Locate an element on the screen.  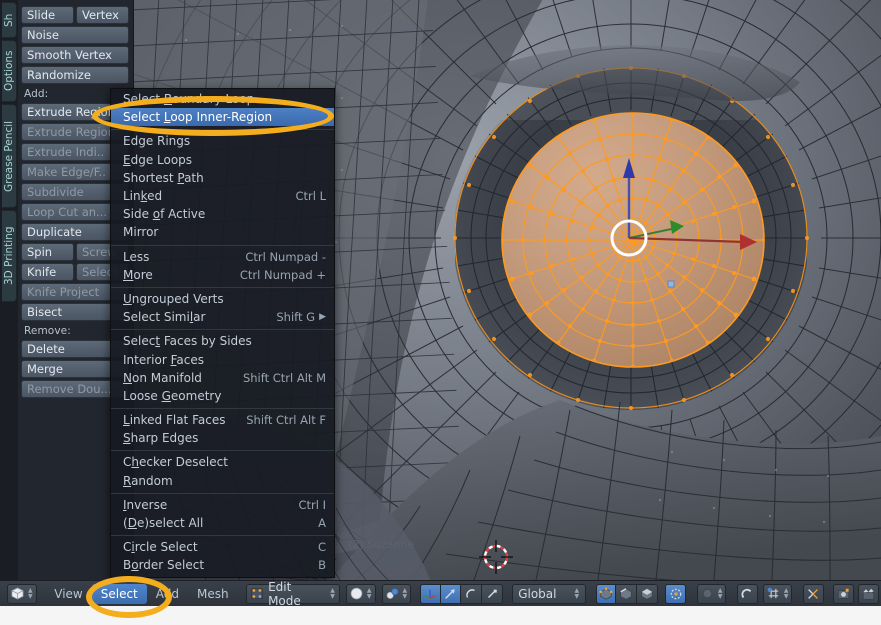
pivot-spinner: ▲ ▼ is located at coordinates (720, 593).